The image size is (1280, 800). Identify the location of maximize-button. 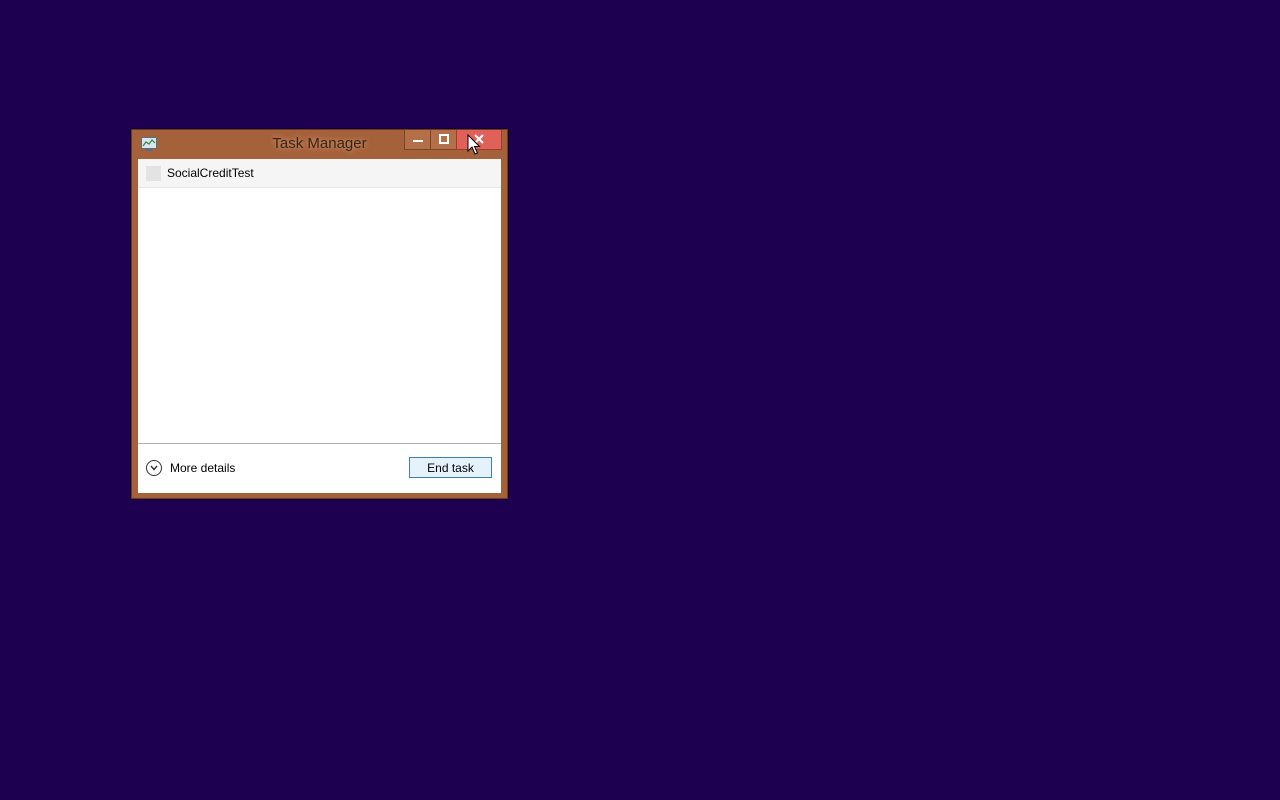
(443, 140).